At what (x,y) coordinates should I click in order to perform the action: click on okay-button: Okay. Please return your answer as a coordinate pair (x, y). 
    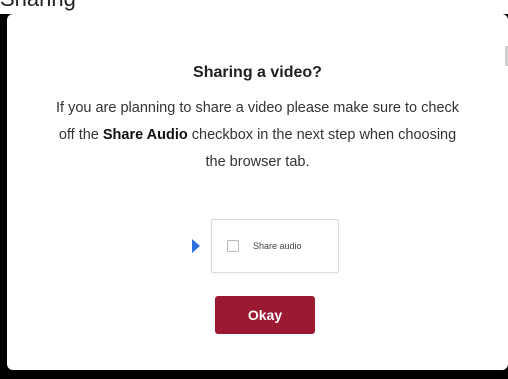
    Looking at the image, I should click on (265, 315).